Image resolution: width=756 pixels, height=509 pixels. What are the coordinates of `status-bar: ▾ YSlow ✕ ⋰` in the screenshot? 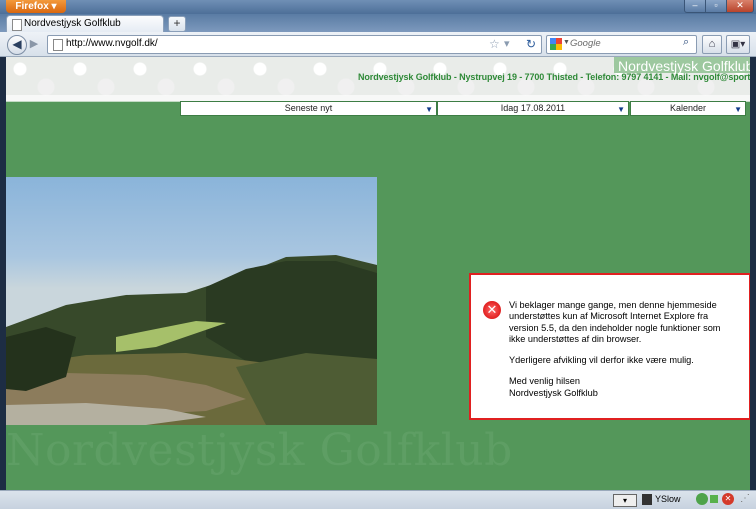 It's located at (378, 499).